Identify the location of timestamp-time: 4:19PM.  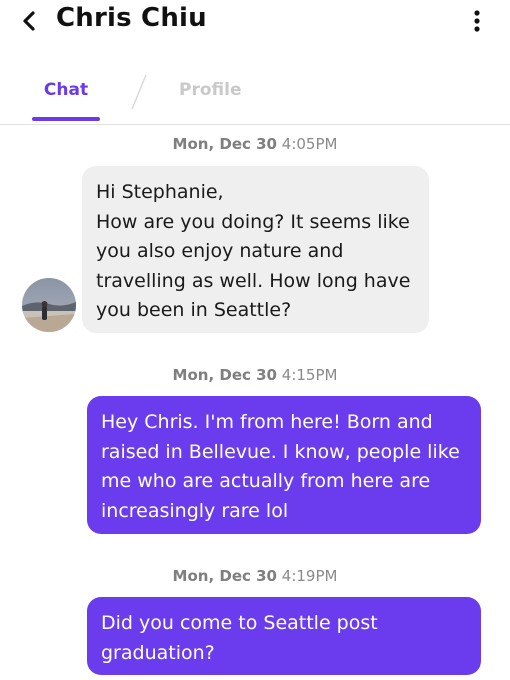
(309, 576).